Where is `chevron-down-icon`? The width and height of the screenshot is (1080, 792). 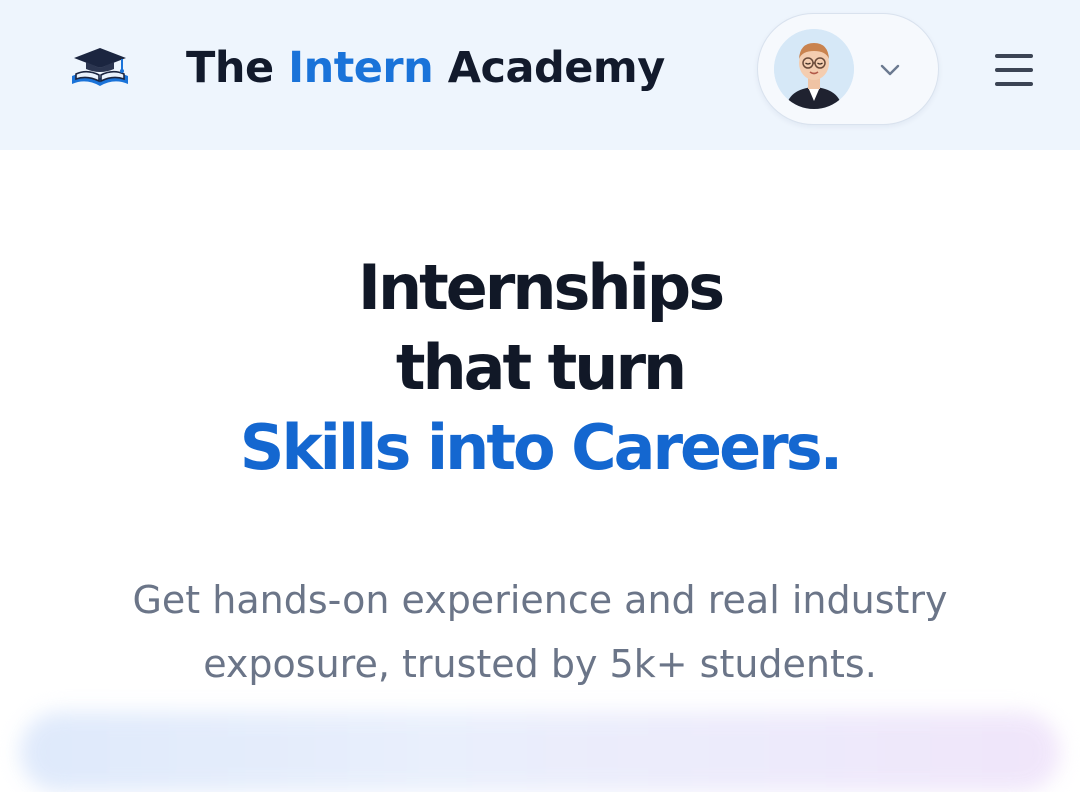 chevron-down-icon is located at coordinates (890, 70).